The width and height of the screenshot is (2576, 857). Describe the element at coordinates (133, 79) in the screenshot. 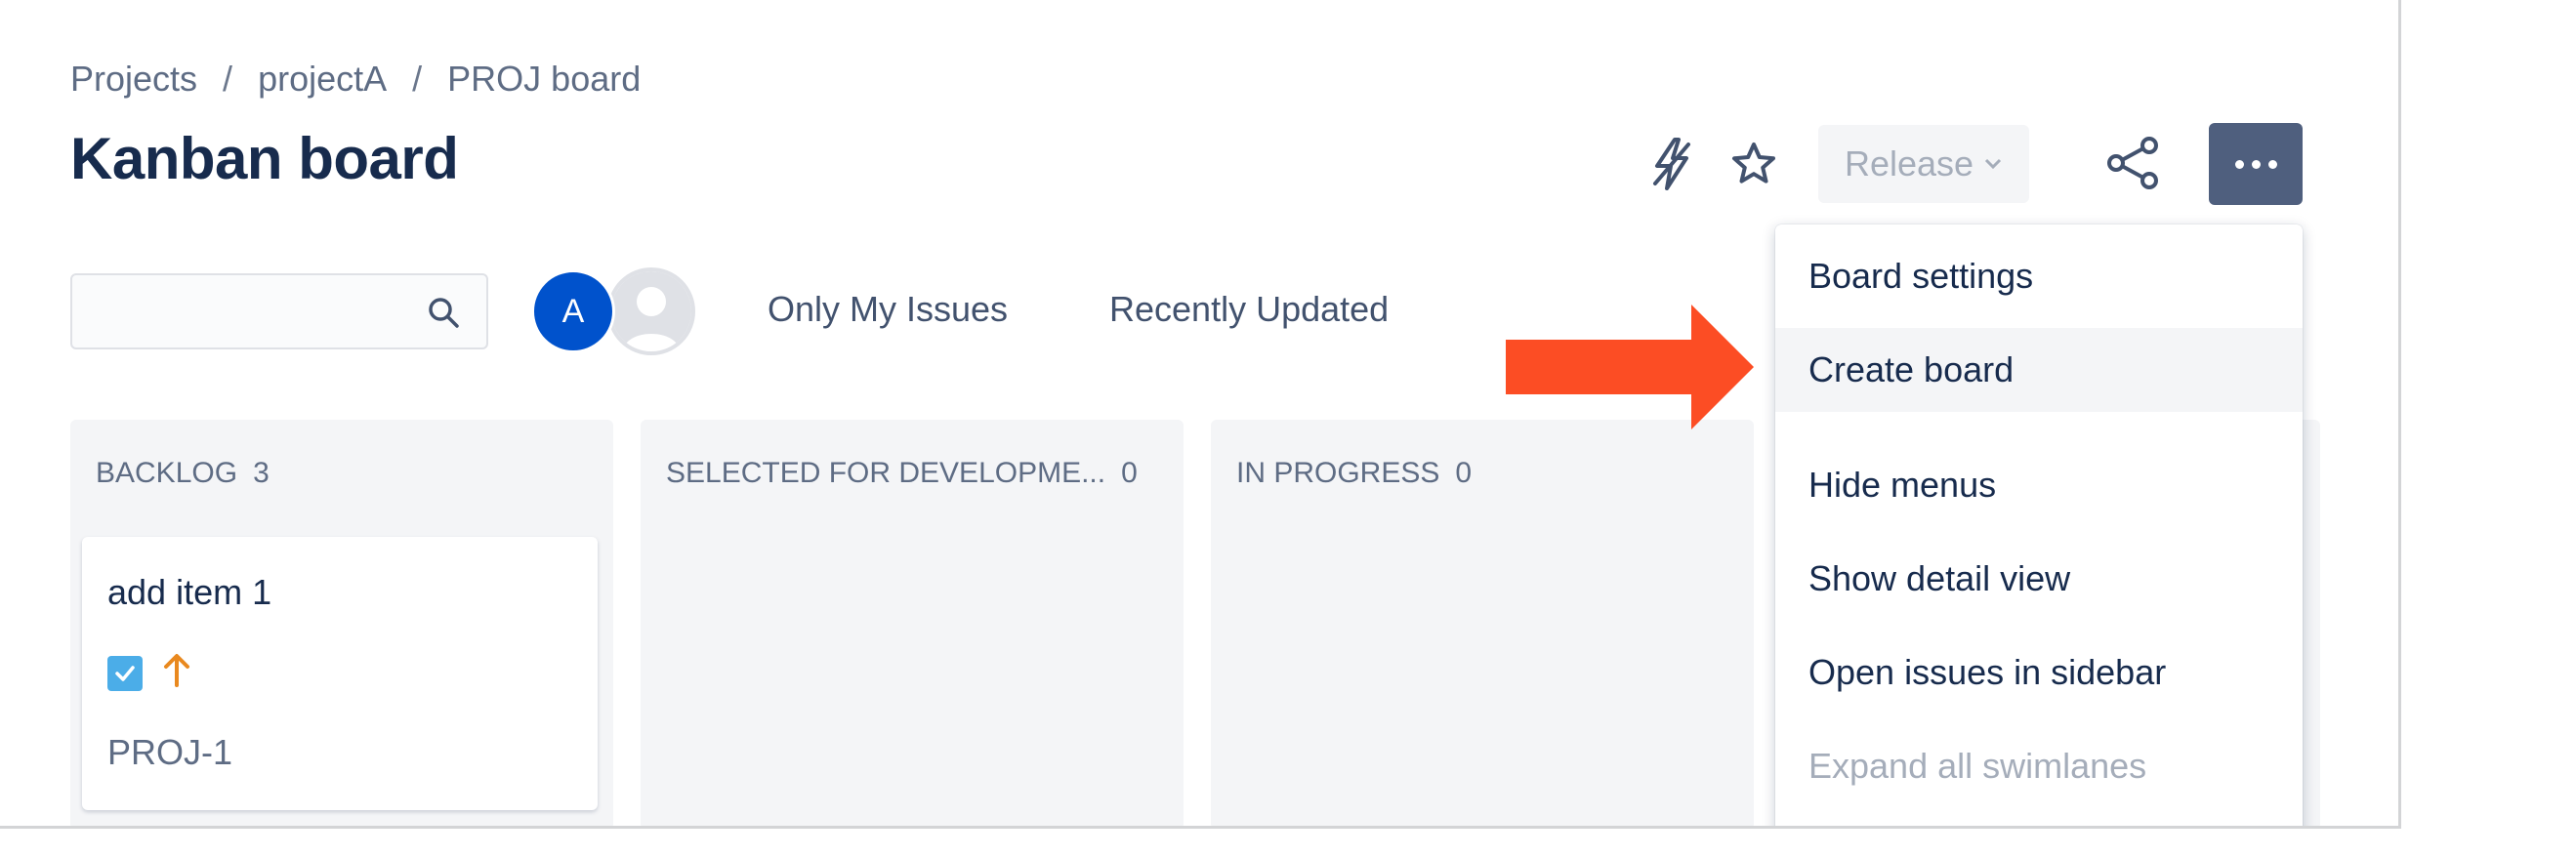

I see `breadcrumb-projects: Projects` at that location.